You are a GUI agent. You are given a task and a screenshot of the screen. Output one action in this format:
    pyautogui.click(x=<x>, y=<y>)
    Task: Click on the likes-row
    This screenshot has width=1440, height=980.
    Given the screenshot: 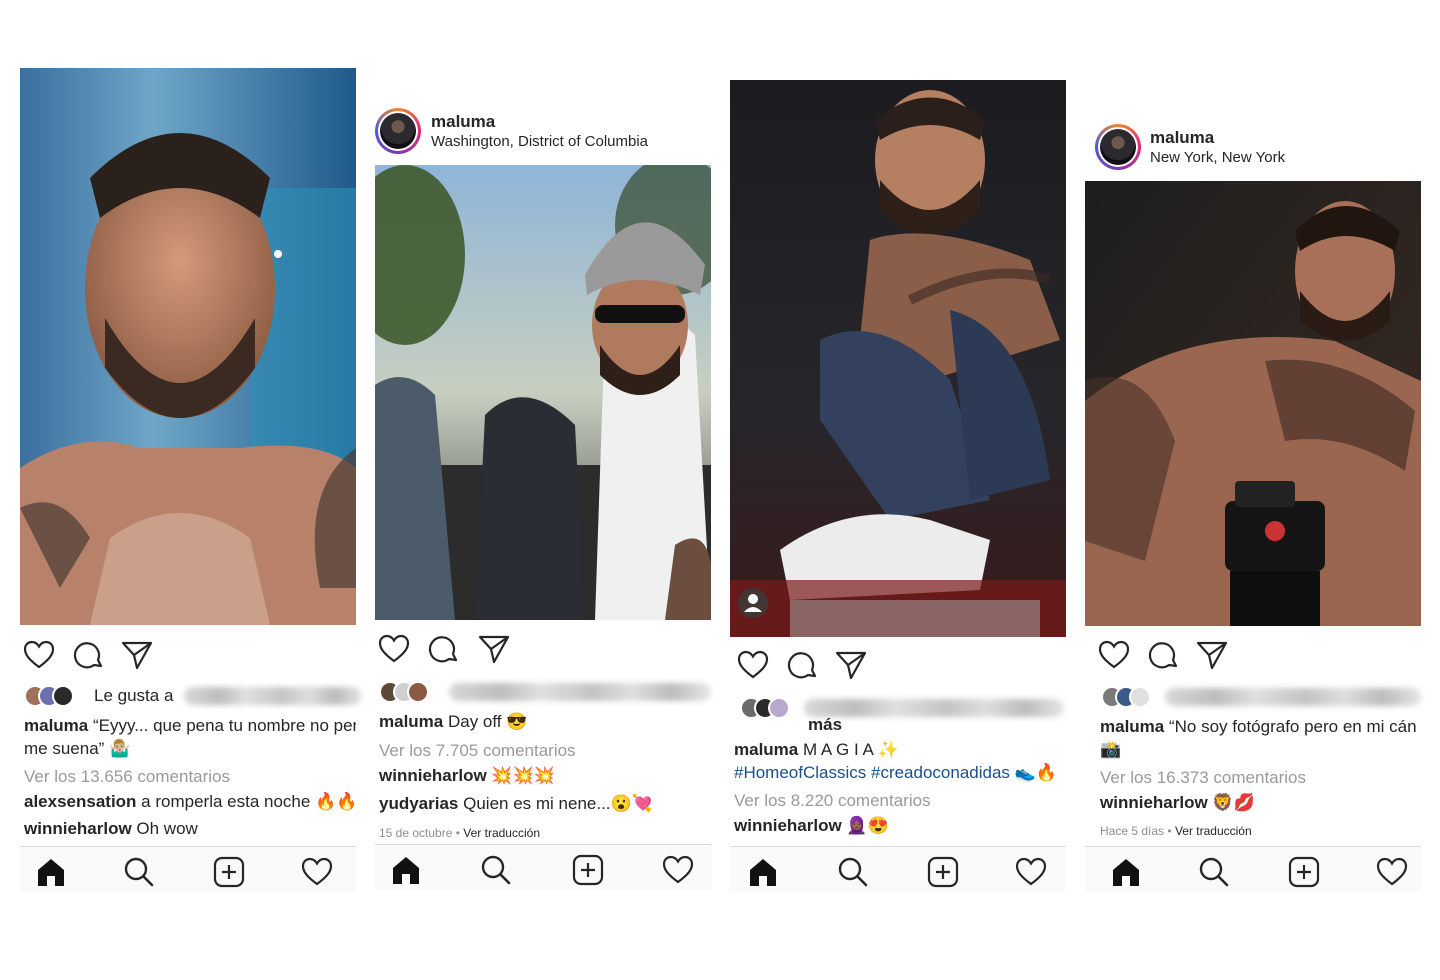 What is the action you would take?
    pyautogui.click(x=545, y=692)
    